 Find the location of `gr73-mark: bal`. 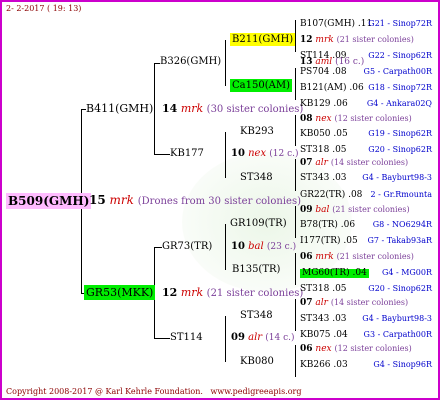

gr73-mark: bal is located at coordinates (256, 246).